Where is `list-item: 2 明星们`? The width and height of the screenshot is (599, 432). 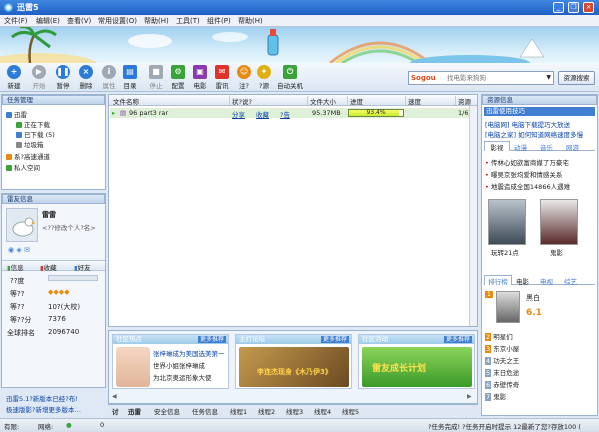
list-item: 2 明星们 is located at coordinates (499, 336).